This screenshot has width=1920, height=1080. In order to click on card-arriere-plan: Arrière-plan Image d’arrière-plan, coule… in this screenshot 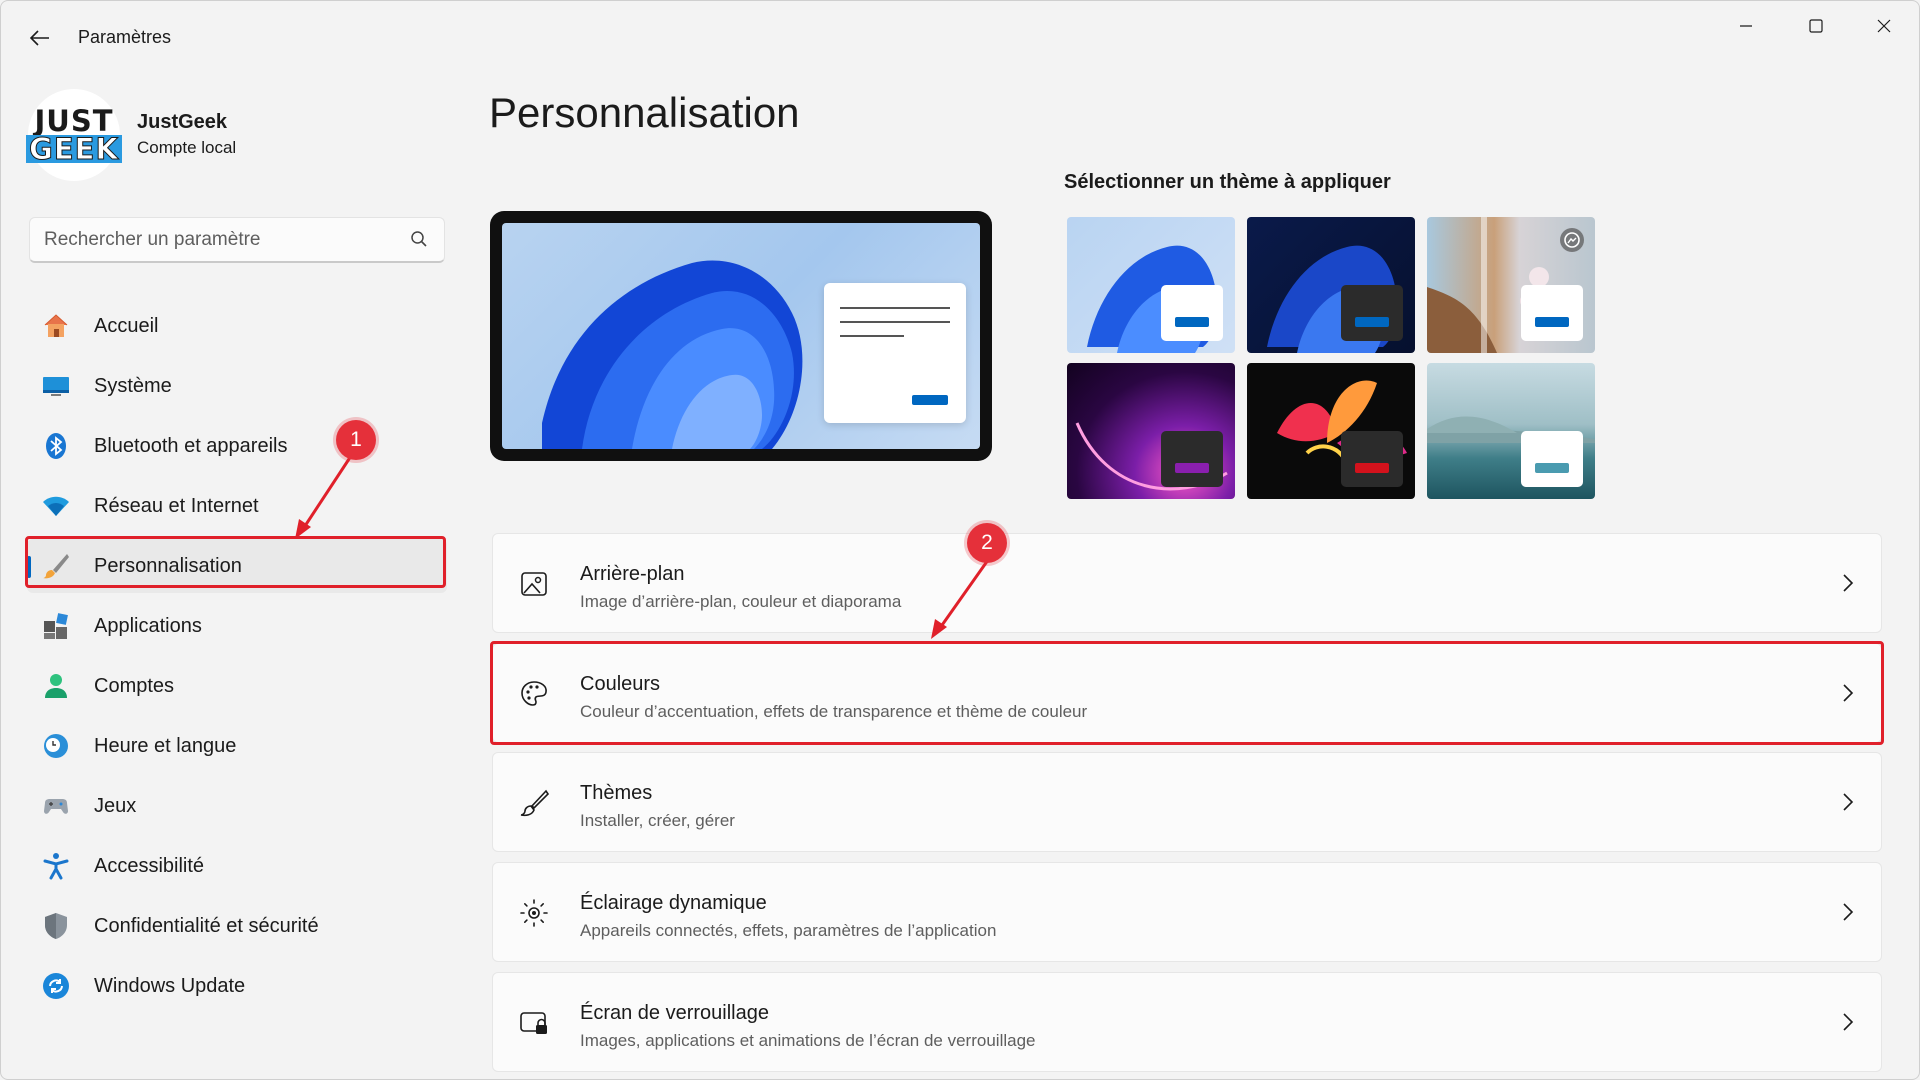, I will do `click(1187, 583)`.